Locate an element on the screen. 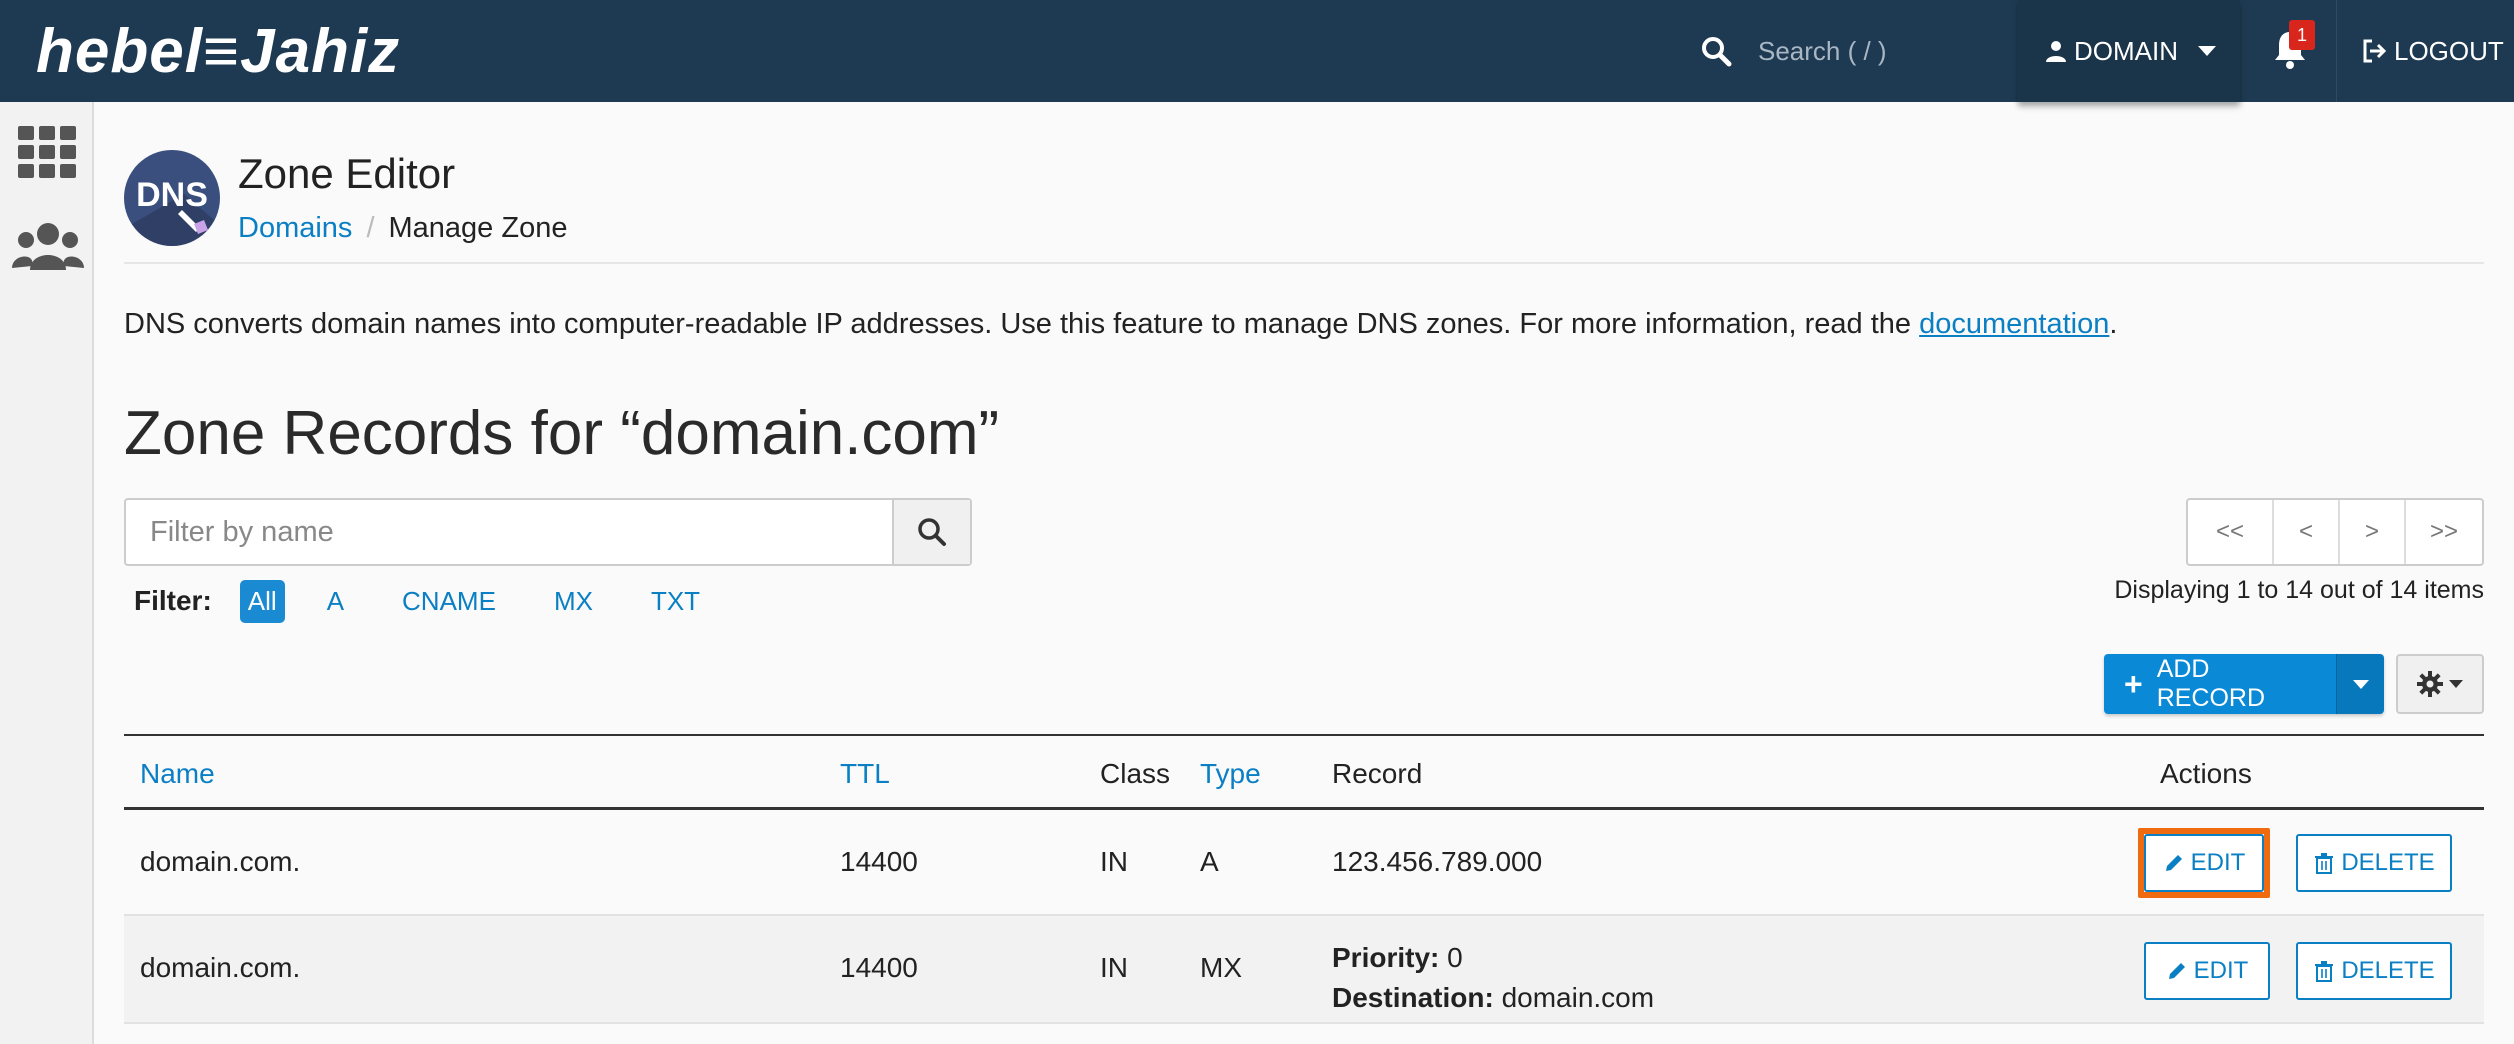  add-record-split-button: + ADD RECORD is located at coordinates (2244, 684).